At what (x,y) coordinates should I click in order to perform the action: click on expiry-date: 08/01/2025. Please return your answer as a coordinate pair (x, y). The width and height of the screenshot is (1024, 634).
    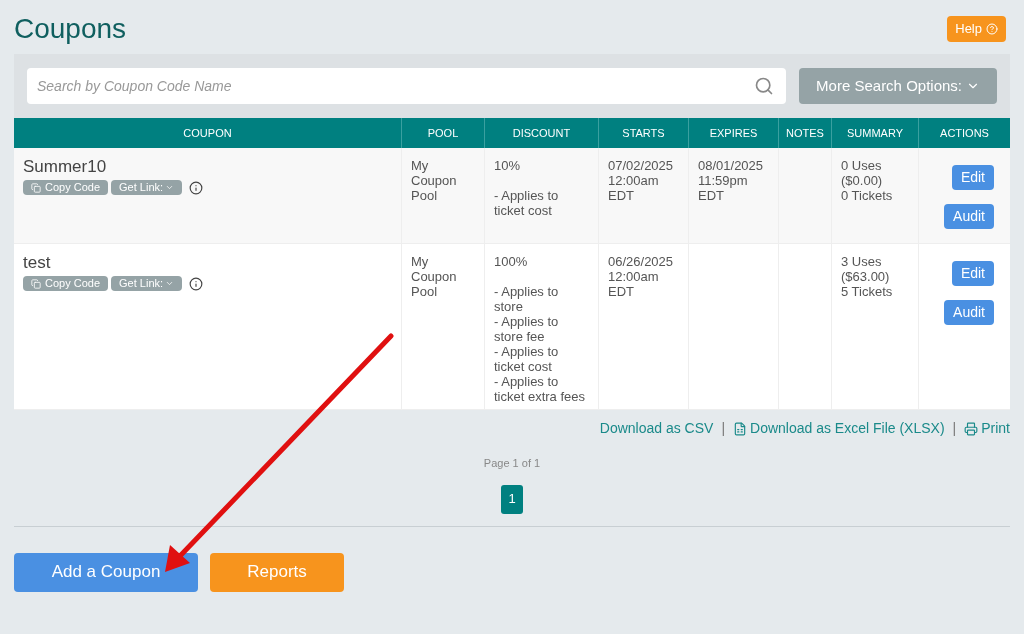
    Looking at the image, I should click on (731, 165).